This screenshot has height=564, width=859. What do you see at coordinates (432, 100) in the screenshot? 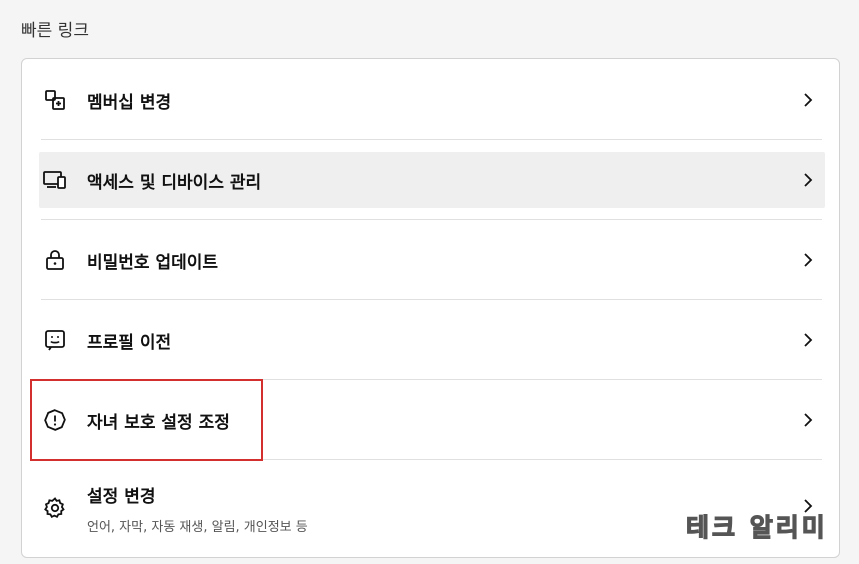
I see `link-membership-change: 멤버십 변경` at bounding box center [432, 100].